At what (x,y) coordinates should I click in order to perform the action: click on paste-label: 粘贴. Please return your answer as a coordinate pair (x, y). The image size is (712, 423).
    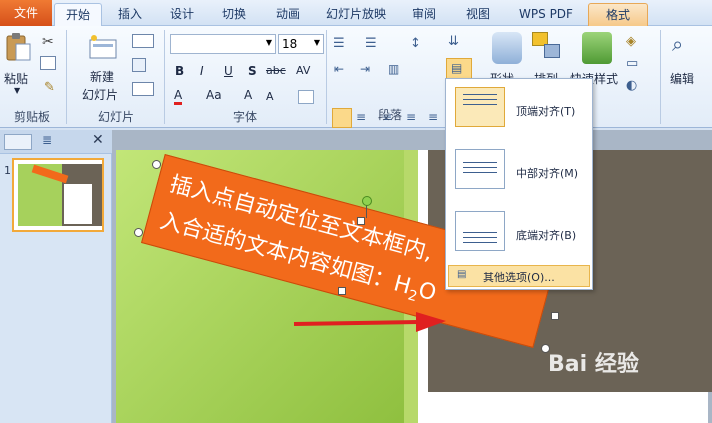
    Looking at the image, I should click on (16, 79).